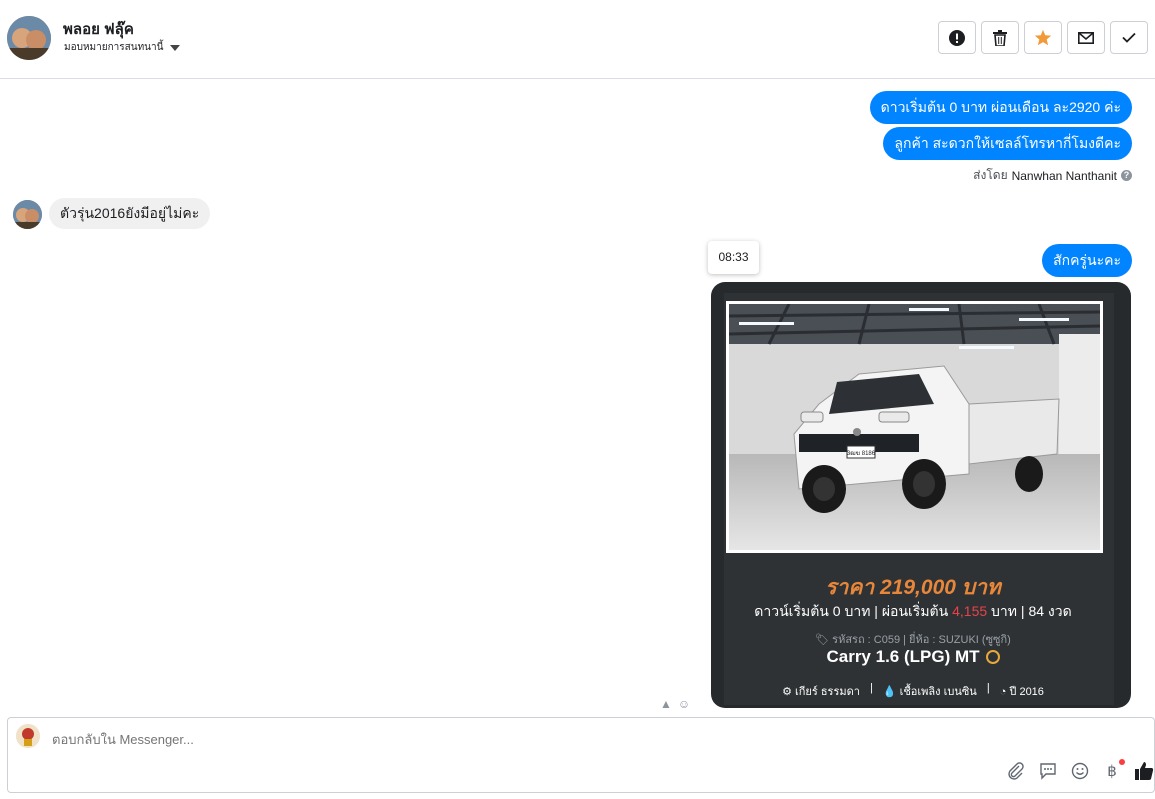  What do you see at coordinates (1126, 175) in the screenshot?
I see `help-icon: ?` at bounding box center [1126, 175].